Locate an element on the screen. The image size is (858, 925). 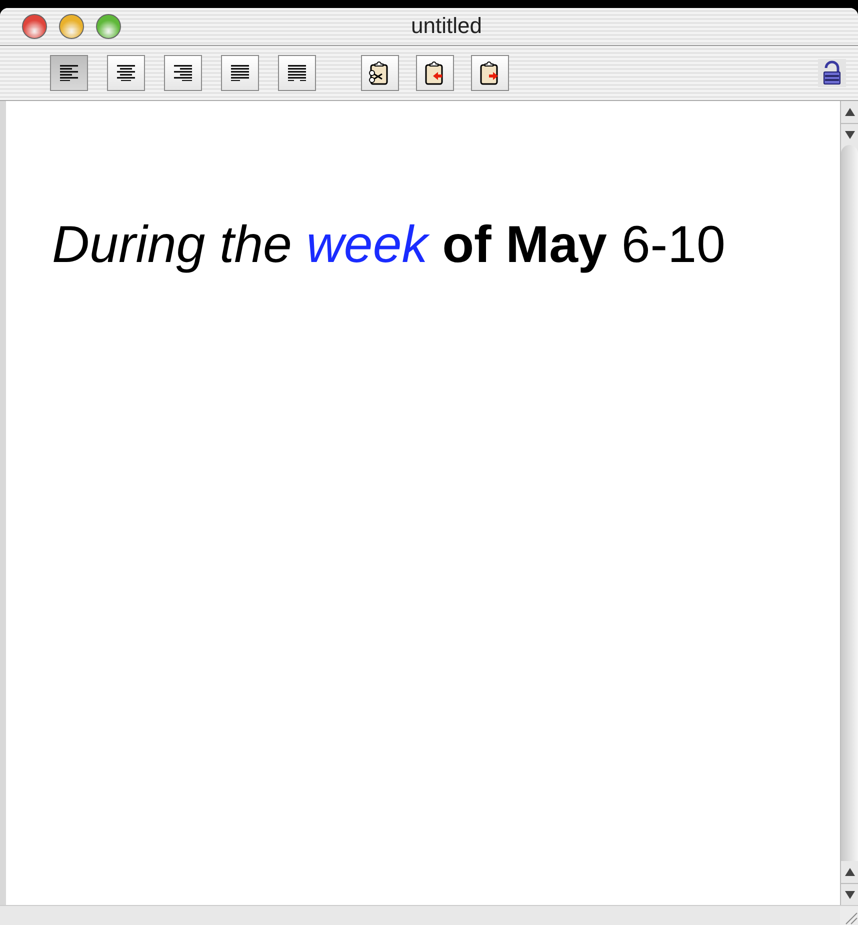
close-button is located at coordinates (34, 26).